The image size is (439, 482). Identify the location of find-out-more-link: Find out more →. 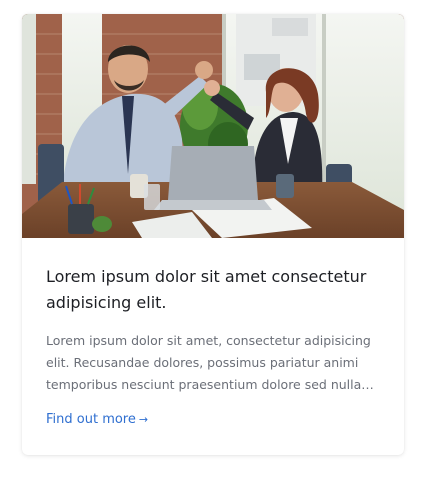
(97, 419).